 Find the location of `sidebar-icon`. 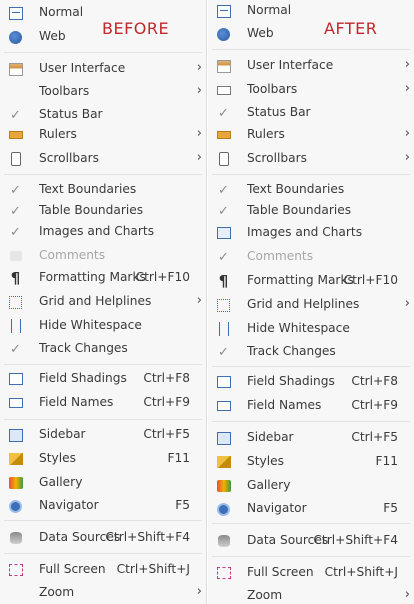

sidebar-icon is located at coordinates (15, 435).